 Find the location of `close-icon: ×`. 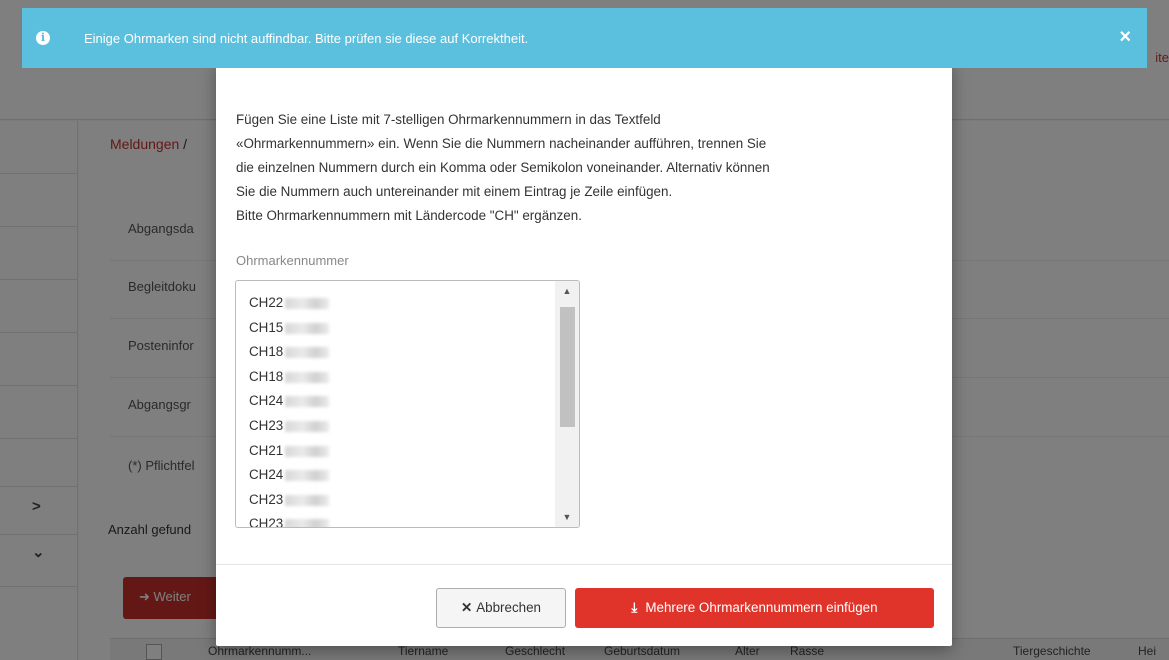

close-icon: × is located at coordinates (1125, 37).